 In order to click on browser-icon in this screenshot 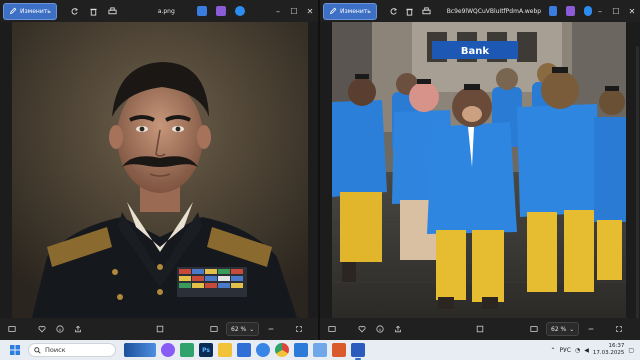, I will do `click(263, 350)`.